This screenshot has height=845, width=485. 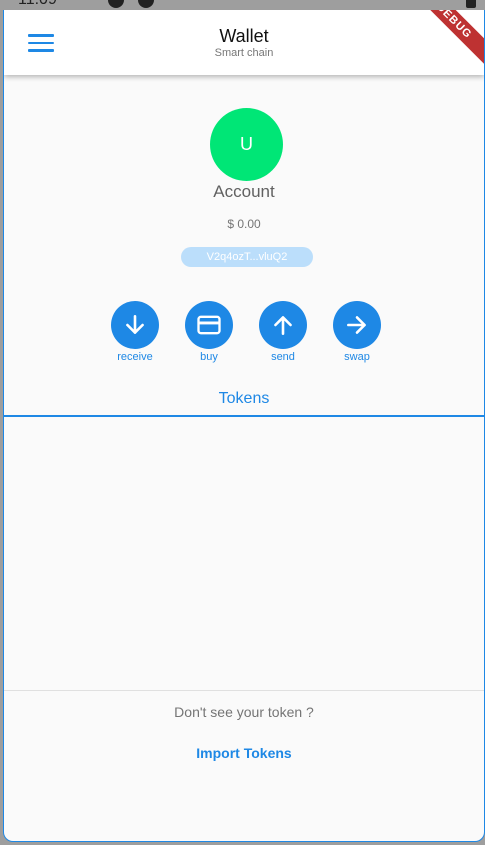 I want to click on action-label: receive, so click(x=135, y=357).